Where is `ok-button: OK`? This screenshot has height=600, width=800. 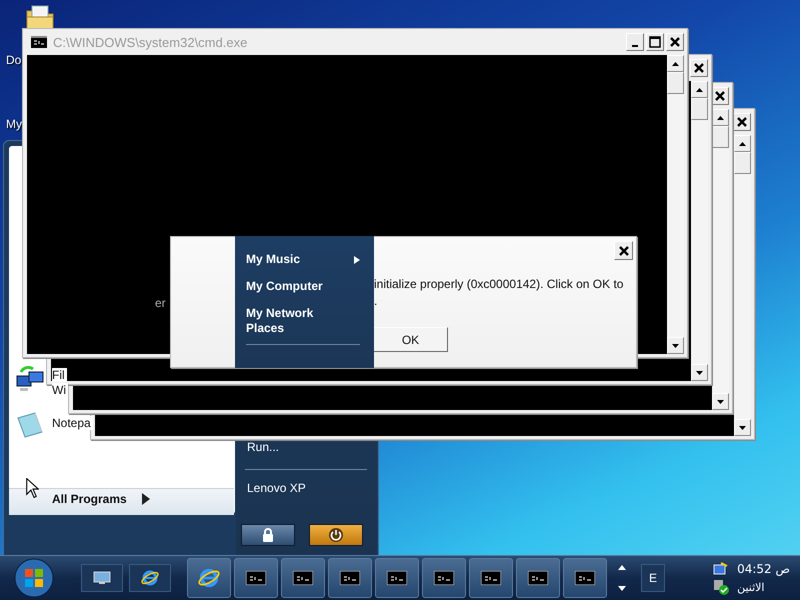 ok-button: OK is located at coordinates (410, 339).